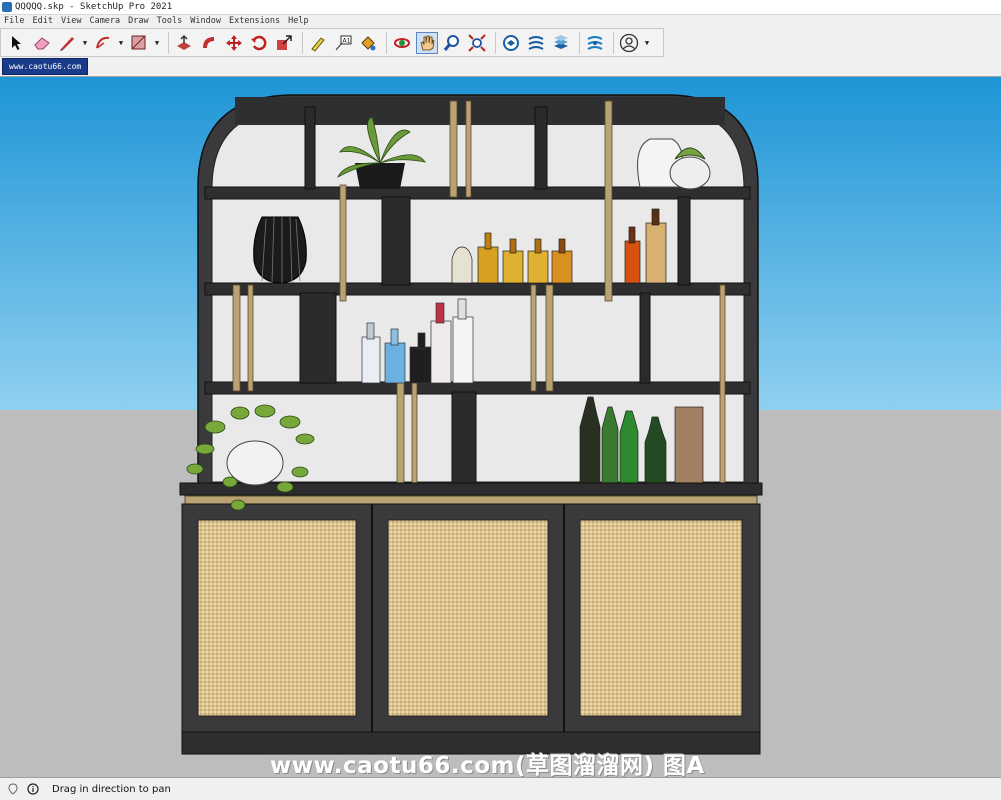 The image size is (1001, 800). I want to click on extension-manager-icon, so click(595, 43).